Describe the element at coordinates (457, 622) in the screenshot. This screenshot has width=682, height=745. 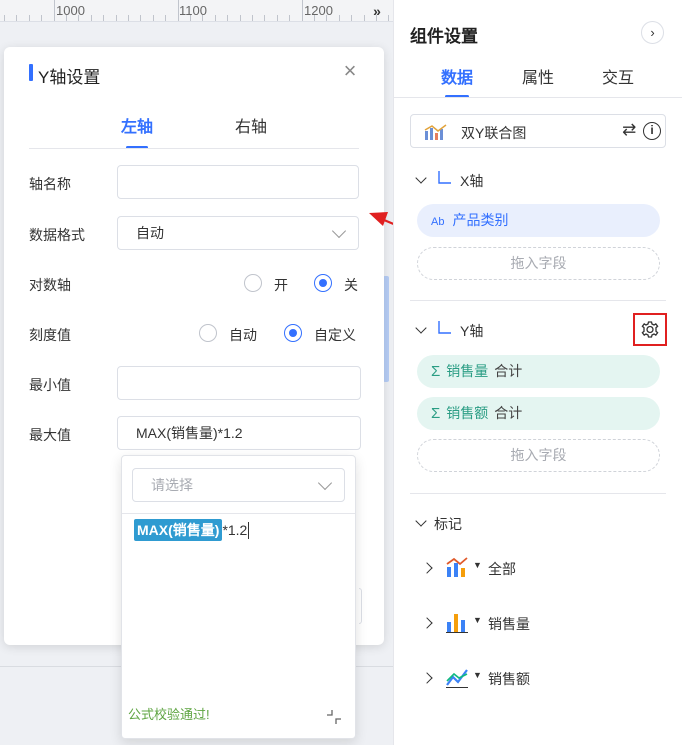
I see `bar-chart-icon` at that location.